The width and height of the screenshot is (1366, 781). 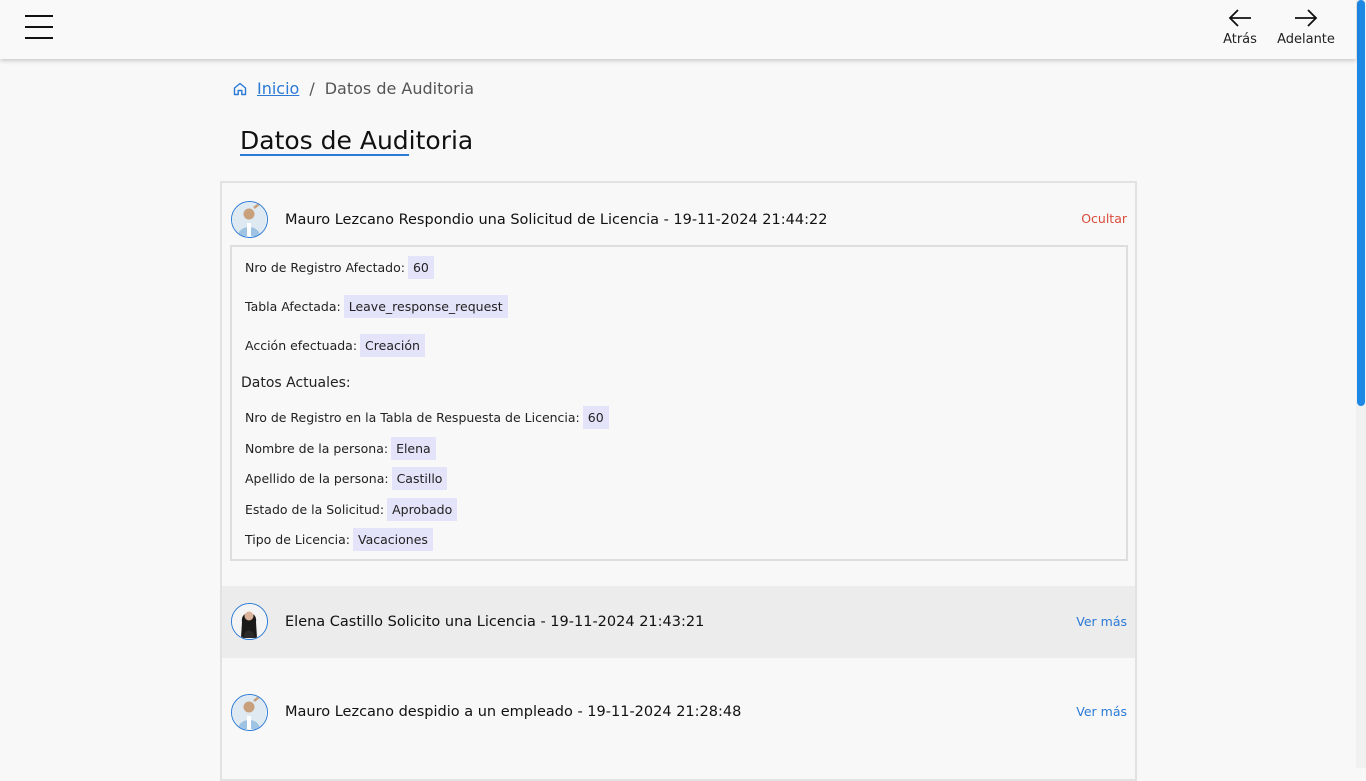 I want to click on back-label: Atrás, so click(x=1240, y=39).